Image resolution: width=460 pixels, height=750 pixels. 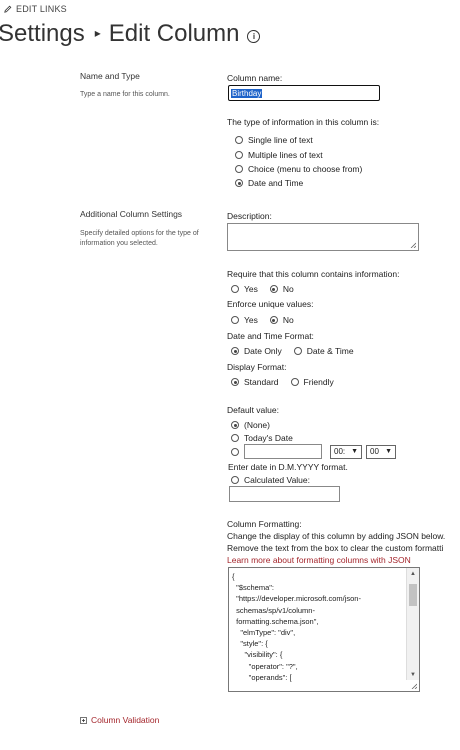 I want to click on type-option-multiple-lines: Multiple lines of text, so click(x=279, y=155).